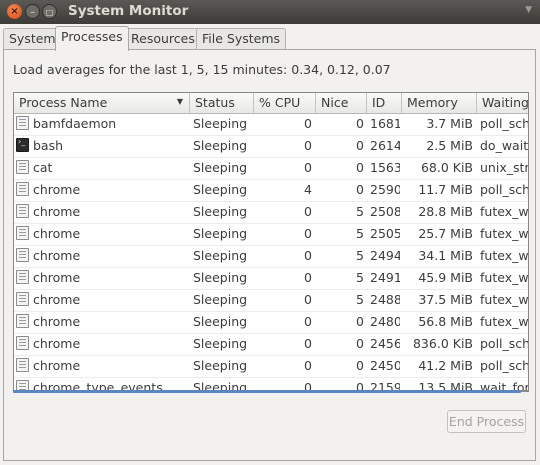 This screenshot has width=540, height=465. I want to click on cell-waiting: futex_wait_queue_me, so click(504, 299).